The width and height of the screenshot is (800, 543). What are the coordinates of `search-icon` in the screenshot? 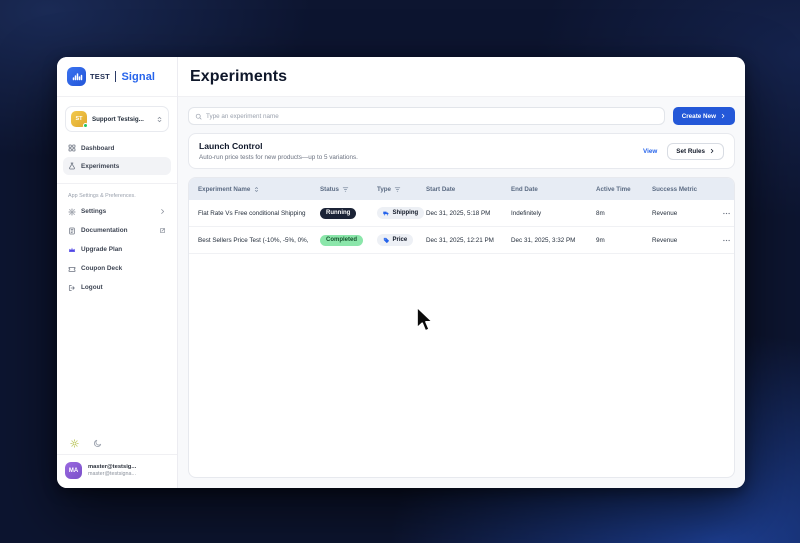 It's located at (198, 116).